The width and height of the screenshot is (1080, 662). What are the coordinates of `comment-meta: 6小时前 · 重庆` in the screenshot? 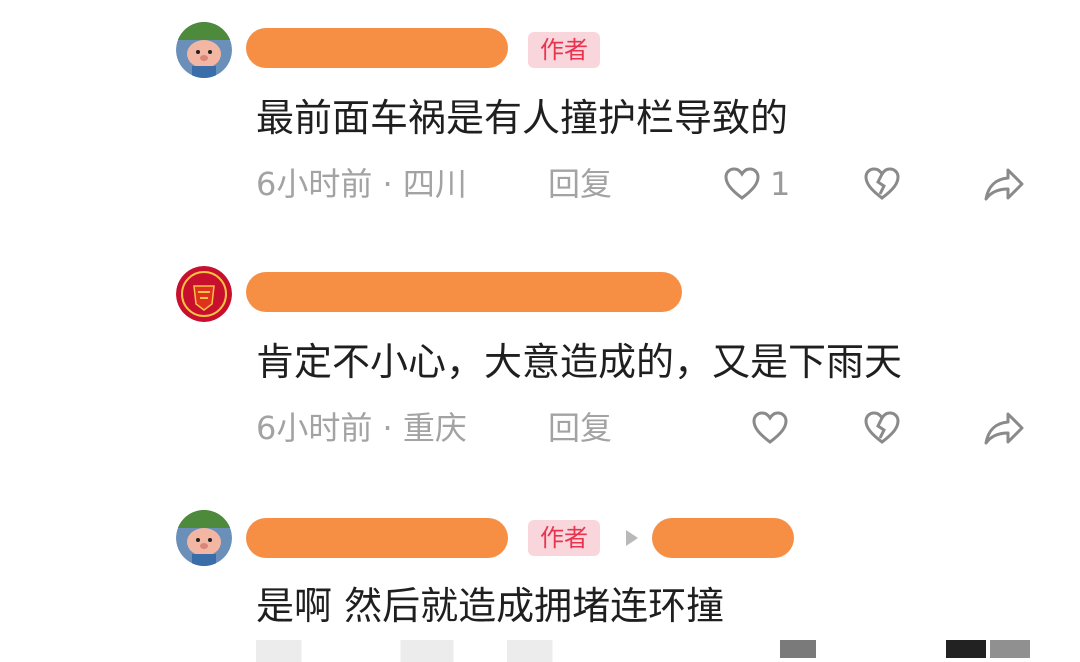 It's located at (361, 428).